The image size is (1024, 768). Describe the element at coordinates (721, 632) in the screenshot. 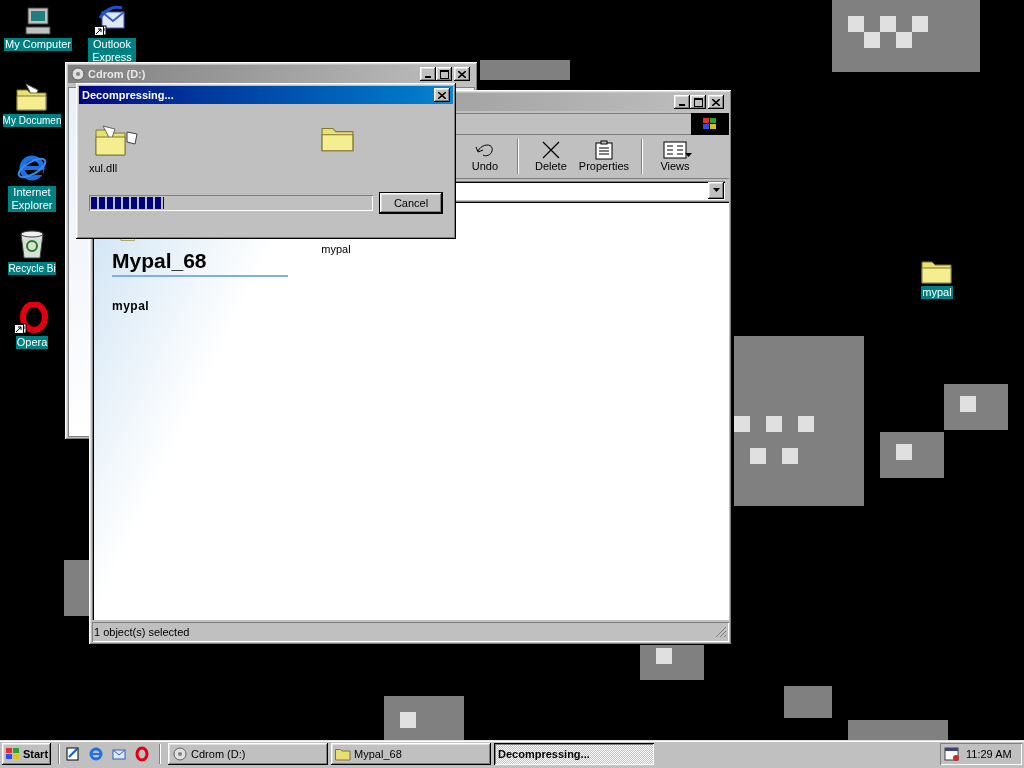

I see `resize-grip-icon` at that location.